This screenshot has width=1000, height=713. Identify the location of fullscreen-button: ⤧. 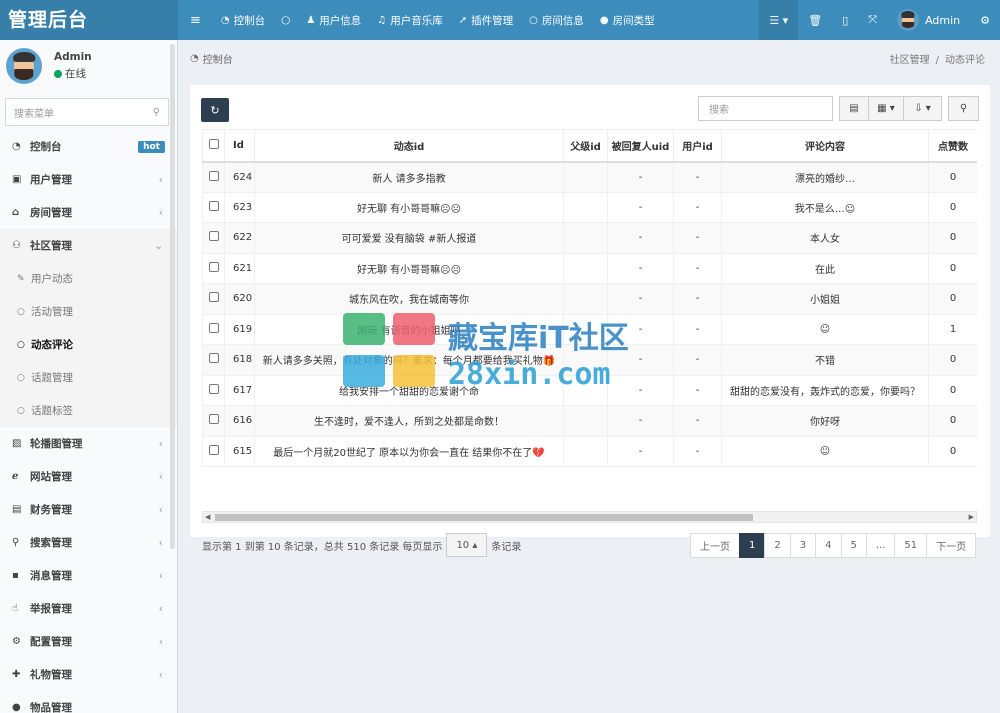
(872, 20).